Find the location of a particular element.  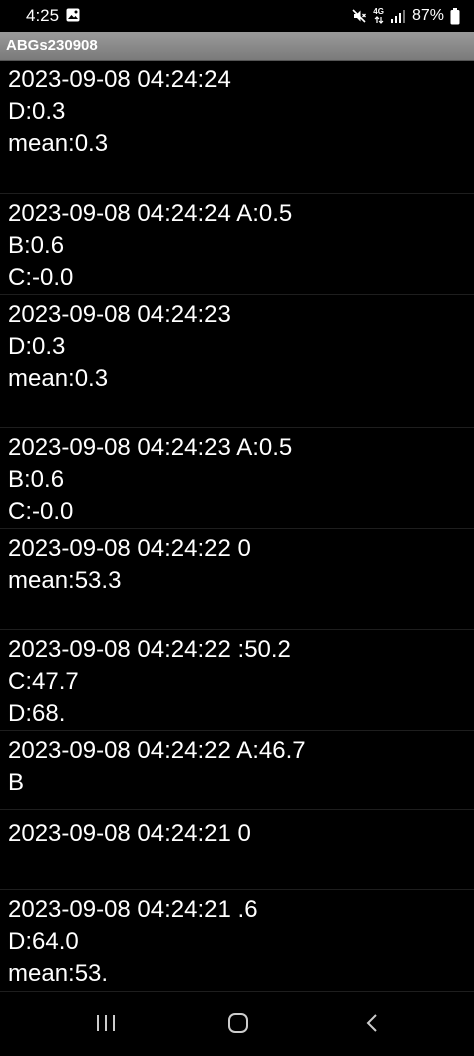

log-line: B is located at coordinates (16, 782).